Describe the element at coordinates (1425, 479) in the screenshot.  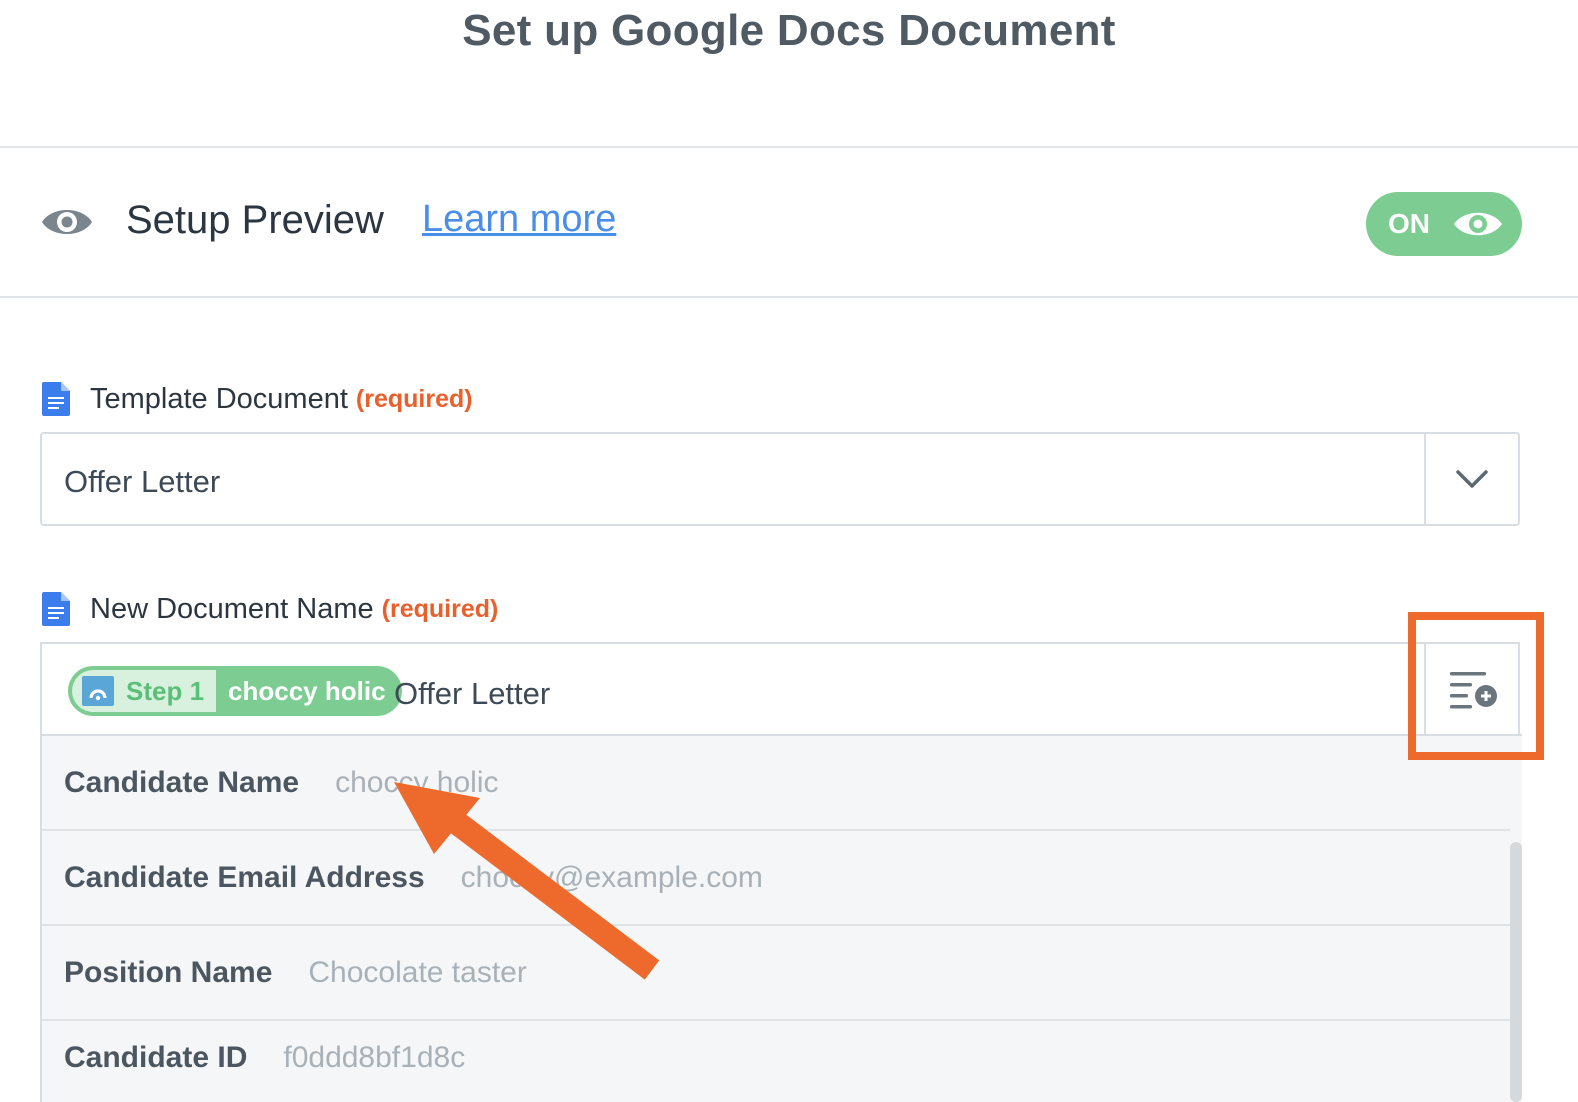
I see `select-divider` at that location.